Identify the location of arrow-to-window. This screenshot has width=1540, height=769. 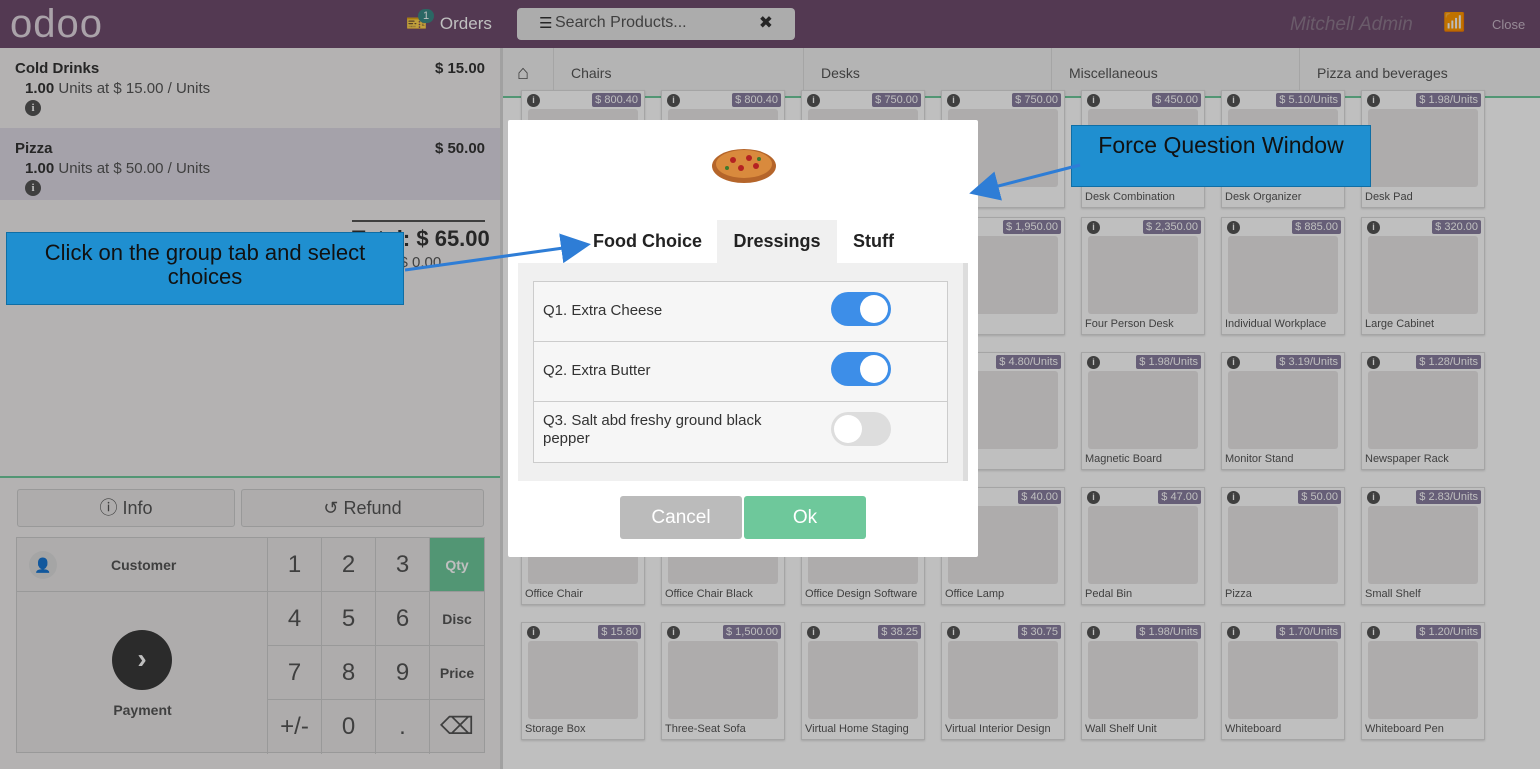
(1025, 182).